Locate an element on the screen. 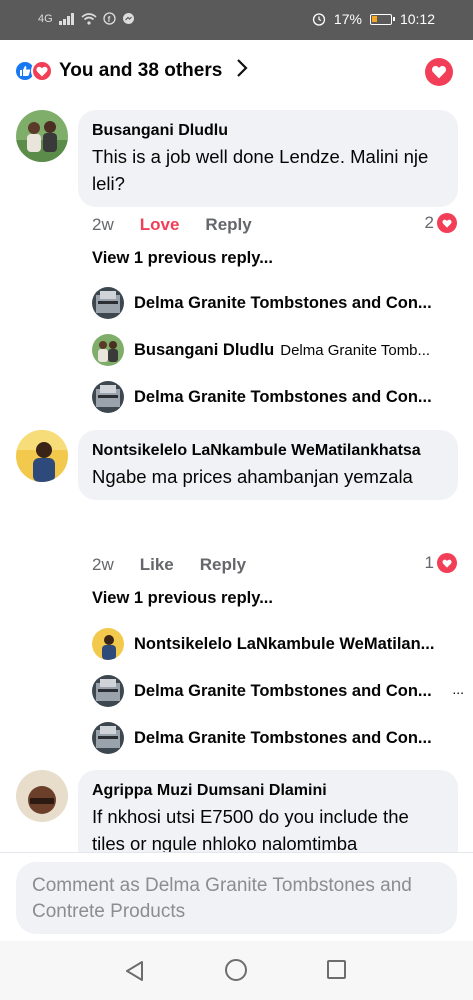  reply-author: Busangani Dludlu is located at coordinates (204, 350).